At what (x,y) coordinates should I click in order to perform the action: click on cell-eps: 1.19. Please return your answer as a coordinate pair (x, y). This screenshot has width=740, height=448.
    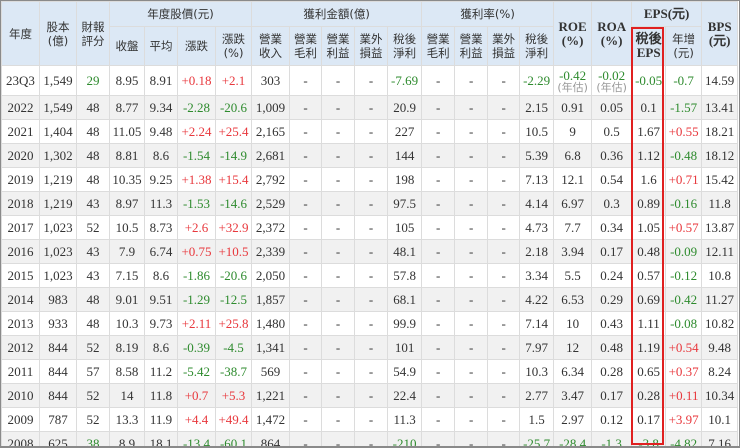
    Looking at the image, I should click on (649, 348).